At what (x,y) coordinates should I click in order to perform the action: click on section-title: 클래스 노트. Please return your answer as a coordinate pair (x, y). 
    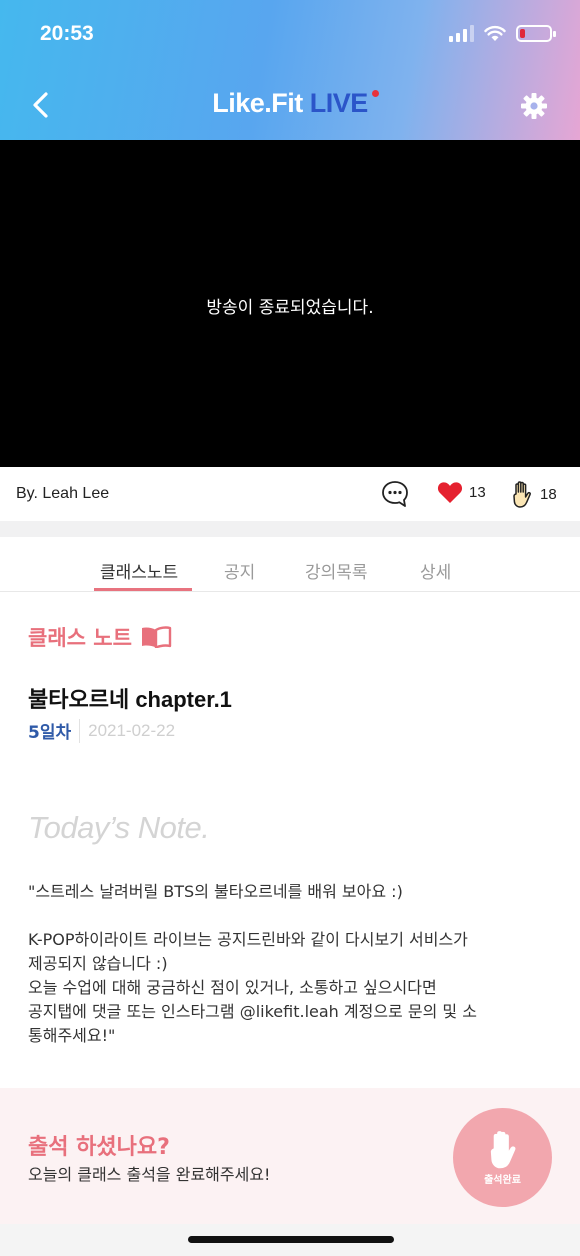
    Looking at the image, I should click on (100, 637).